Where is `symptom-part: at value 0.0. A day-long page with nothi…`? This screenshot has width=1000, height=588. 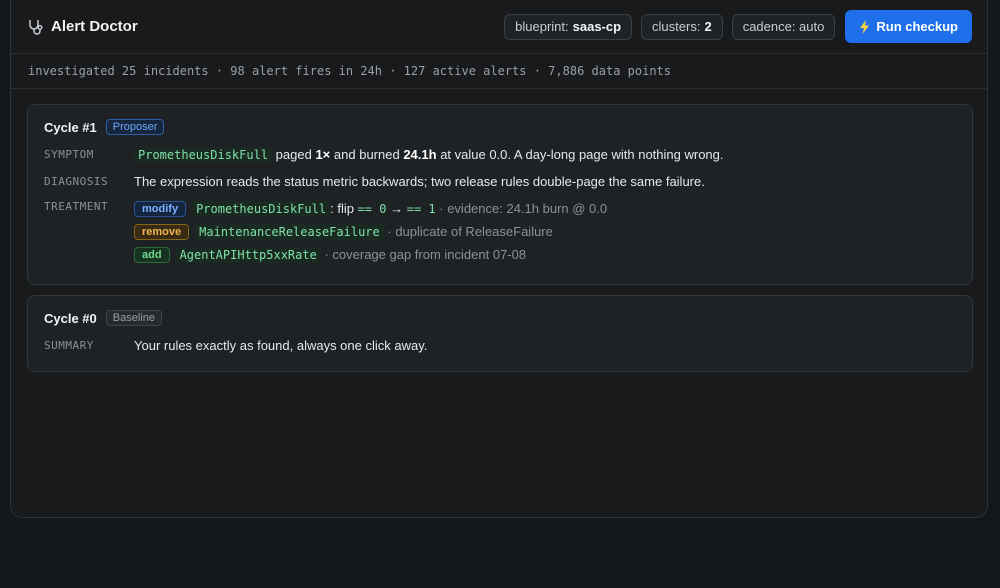
symptom-part: at value 0.0. A day-long page with nothi… is located at coordinates (582, 154).